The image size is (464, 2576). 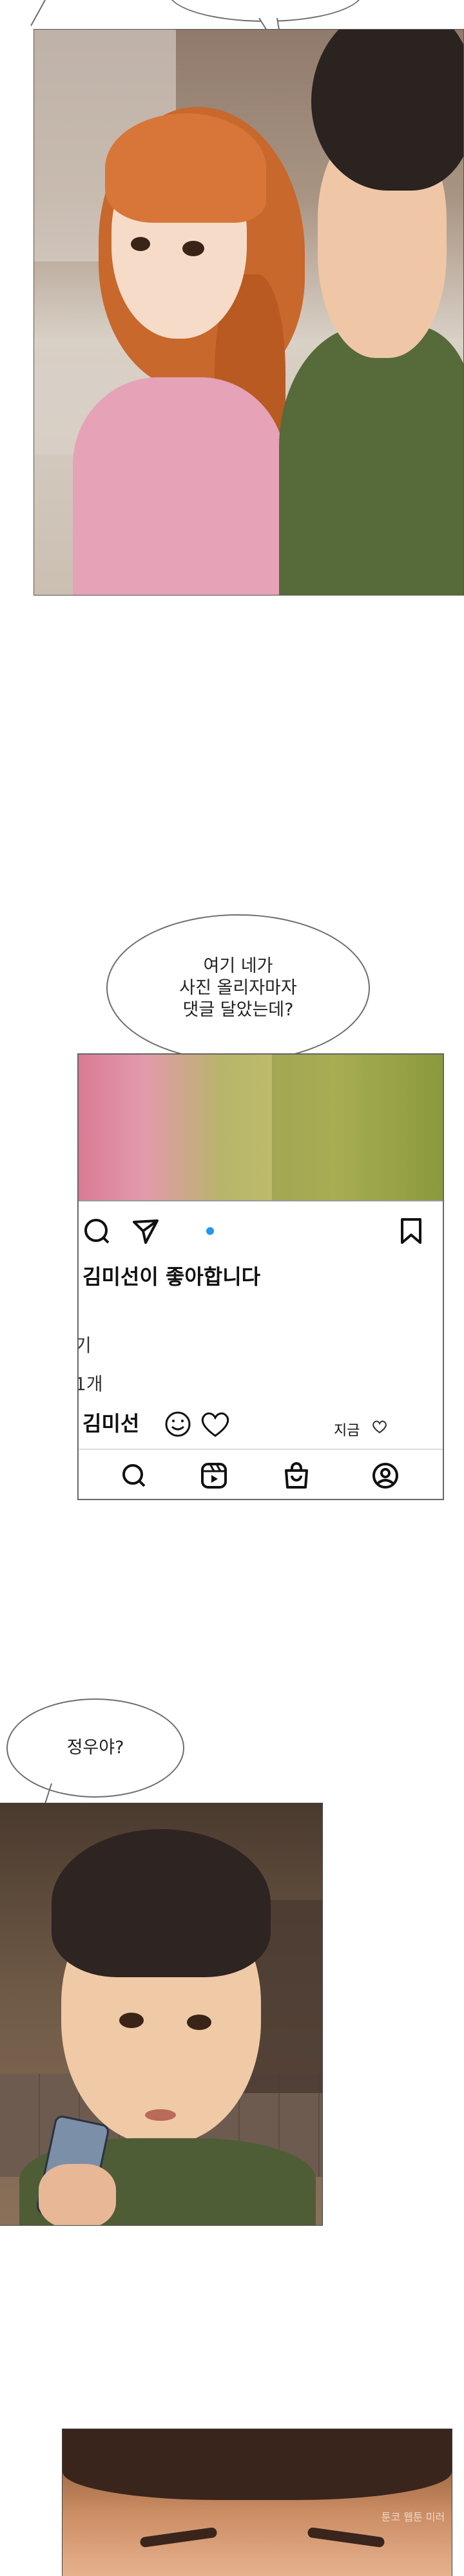 I want to click on woman-pink-top, so click(x=179, y=486).